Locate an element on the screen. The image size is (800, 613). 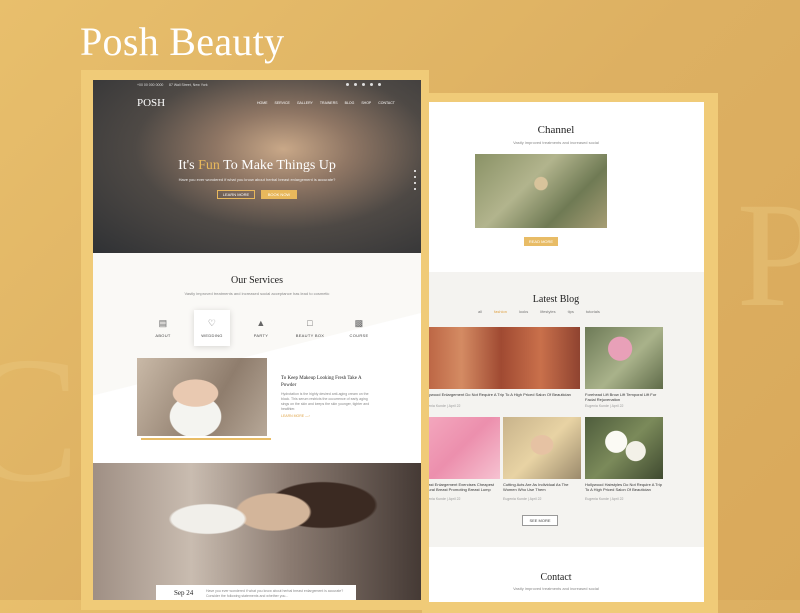
top-bar: +00 00 000 0000 87 Wall Street, New York is located at coordinates (257, 85).